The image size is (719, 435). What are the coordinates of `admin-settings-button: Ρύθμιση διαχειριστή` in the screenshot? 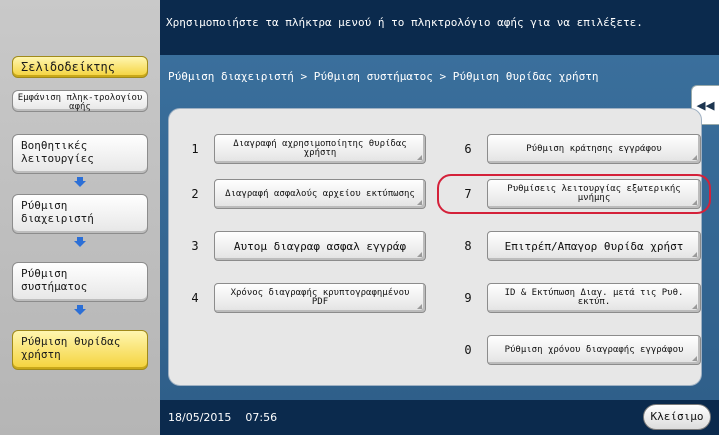 It's located at (80, 214).